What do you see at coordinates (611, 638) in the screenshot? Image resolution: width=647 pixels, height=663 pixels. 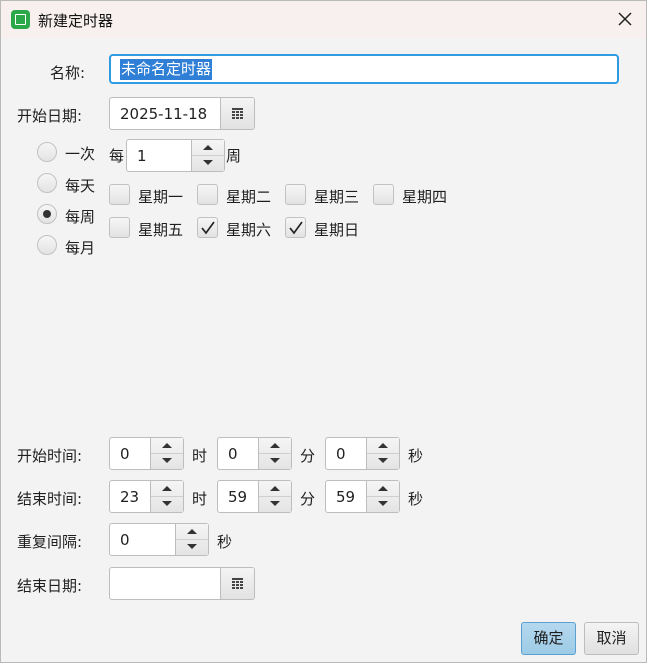 I see `cancel-button: 取消` at bounding box center [611, 638].